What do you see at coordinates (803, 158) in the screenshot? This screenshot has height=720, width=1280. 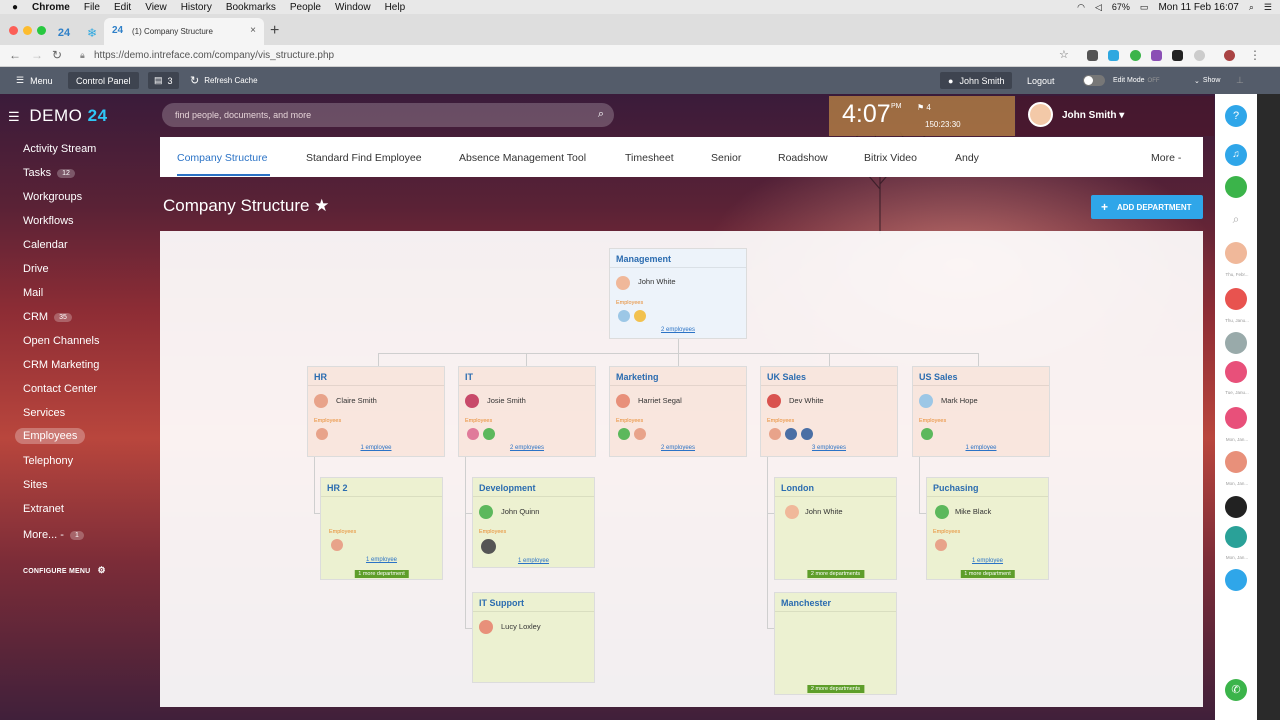 I see `tab-roadshow: Roadshow` at bounding box center [803, 158].